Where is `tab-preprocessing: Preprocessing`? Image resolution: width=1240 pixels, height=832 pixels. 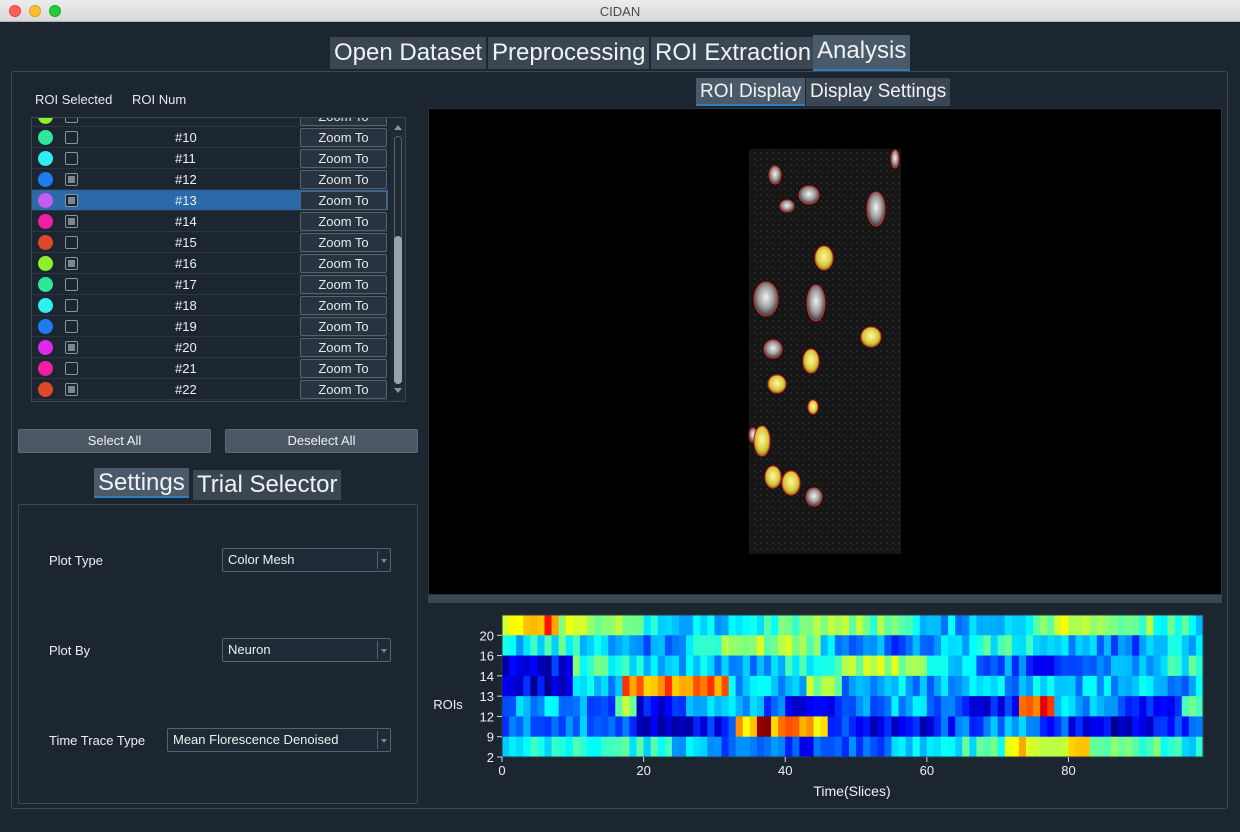
tab-preprocessing: Preprocessing is located at coordinates (569, 53).